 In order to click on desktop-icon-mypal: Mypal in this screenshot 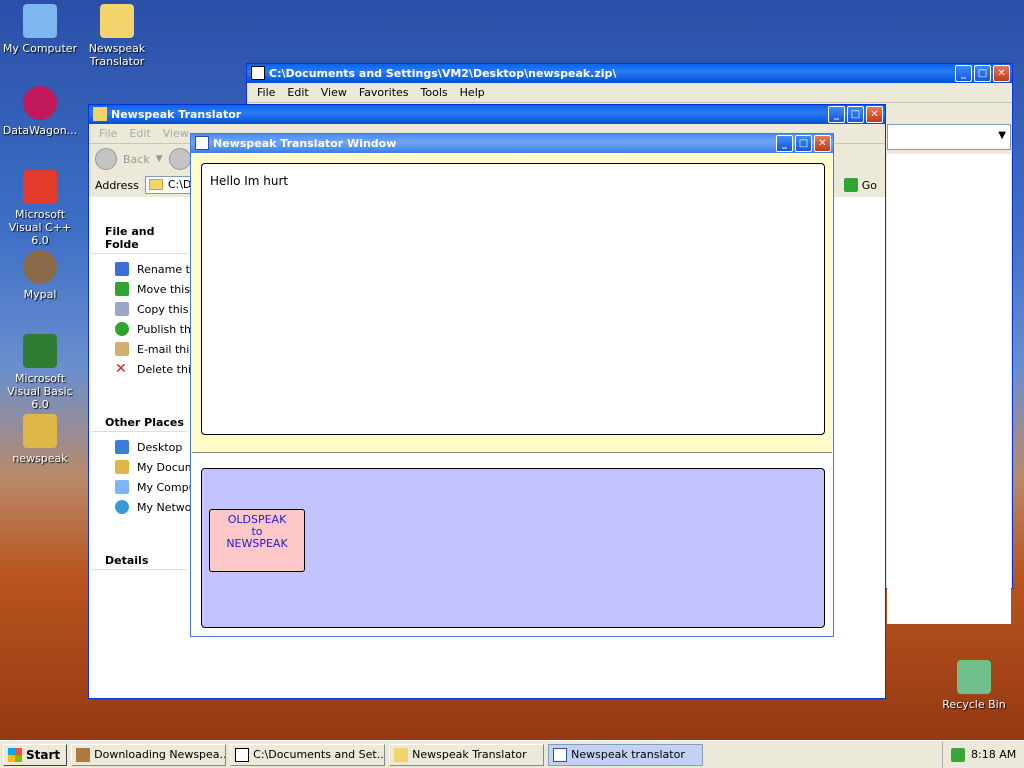, I will do `click(40, 275)`.